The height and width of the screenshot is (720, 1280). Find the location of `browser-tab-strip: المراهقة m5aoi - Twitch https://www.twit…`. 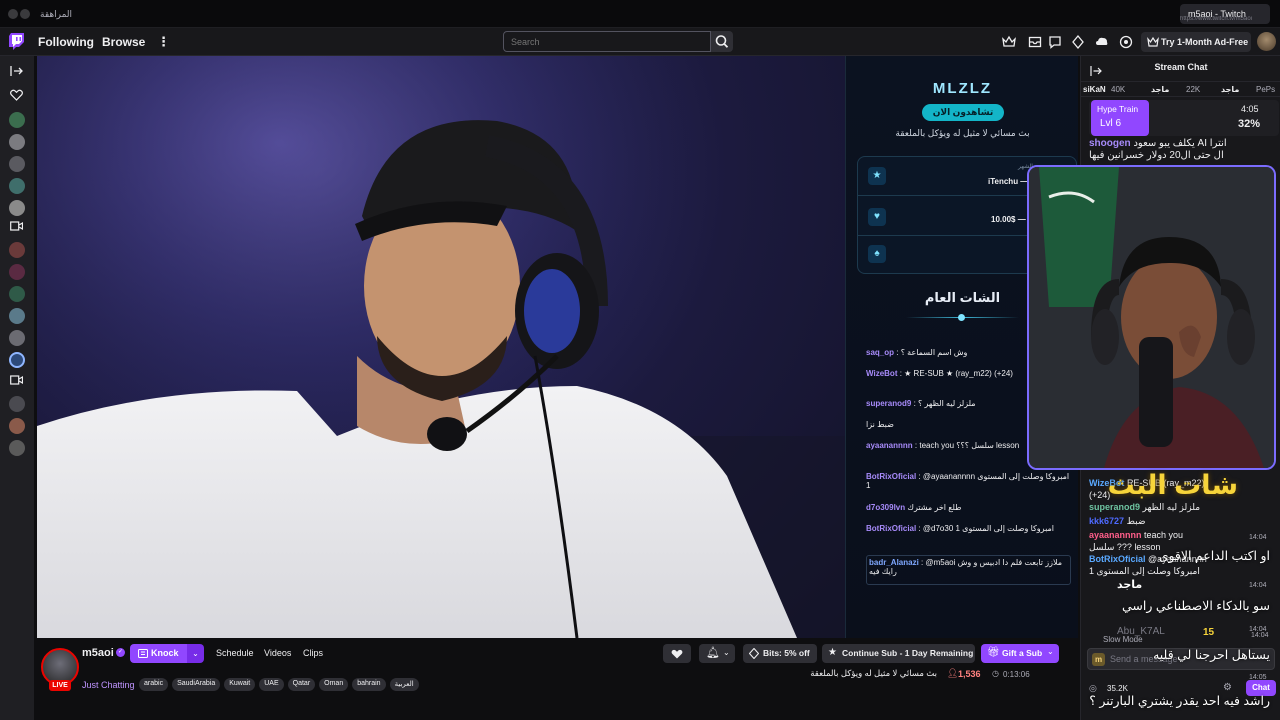

browser-tab-strip: المراهقة m5aoi - Twitch https://www.twit… is located at coordinates (640, 14).